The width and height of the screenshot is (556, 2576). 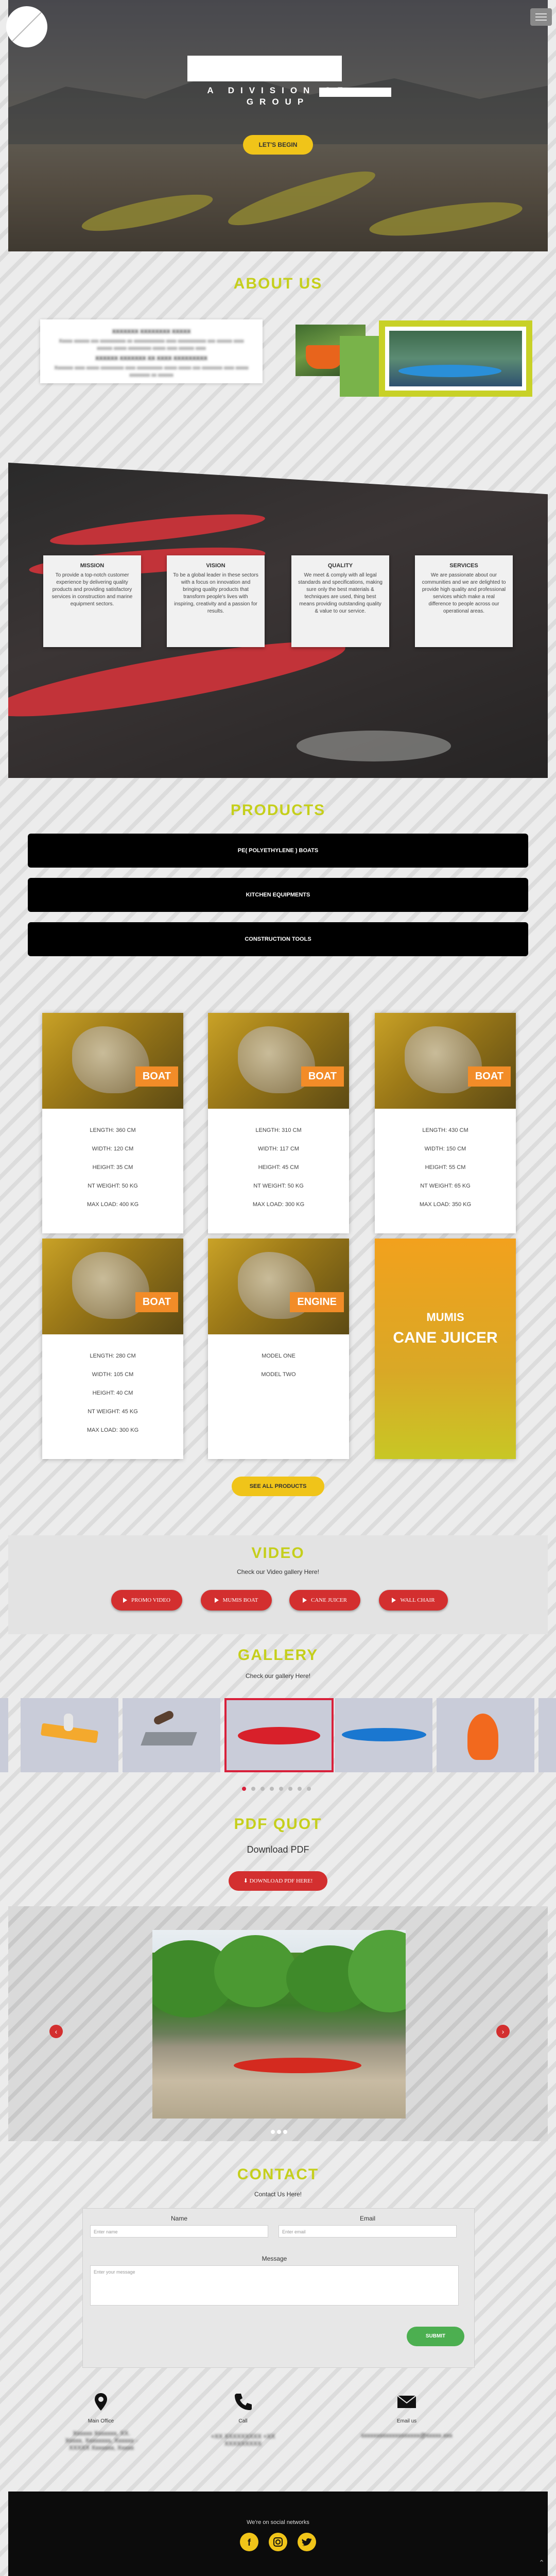 What do you see at coordinates (278, 1349) in the screenshot?
I see `product-card: ENGINE MODEL ONE MODEL TWO` at bounding box center [278, 1349].